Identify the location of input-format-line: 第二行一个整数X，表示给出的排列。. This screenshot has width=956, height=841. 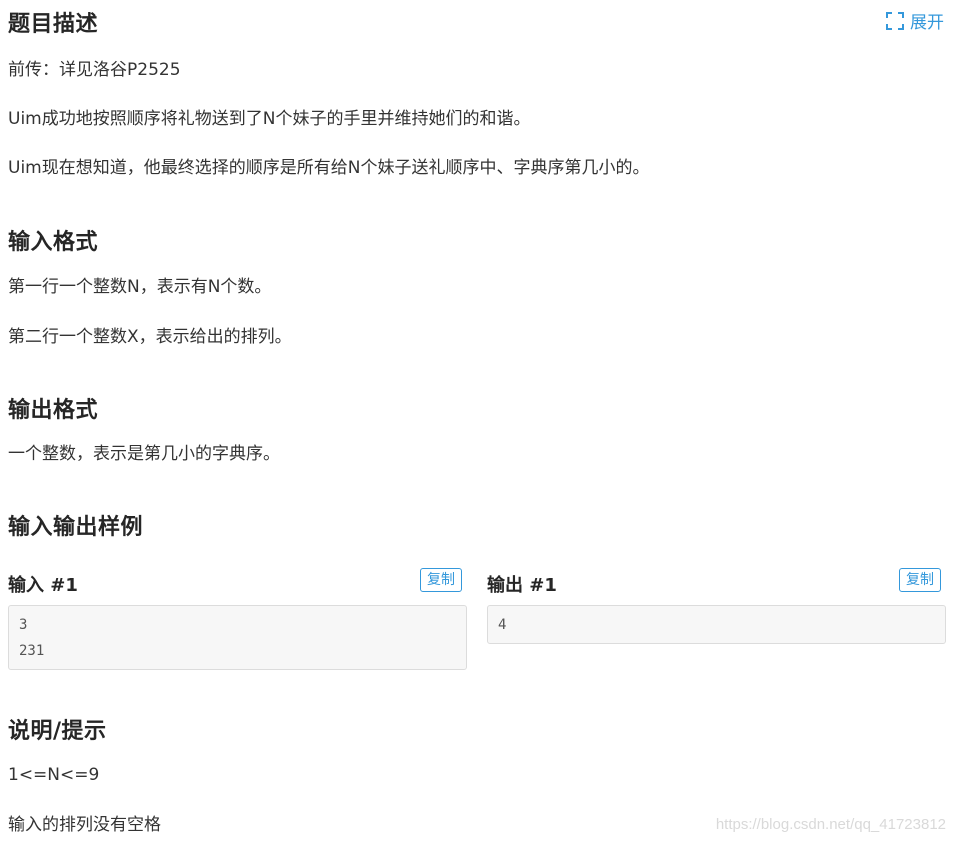
(150, 337).